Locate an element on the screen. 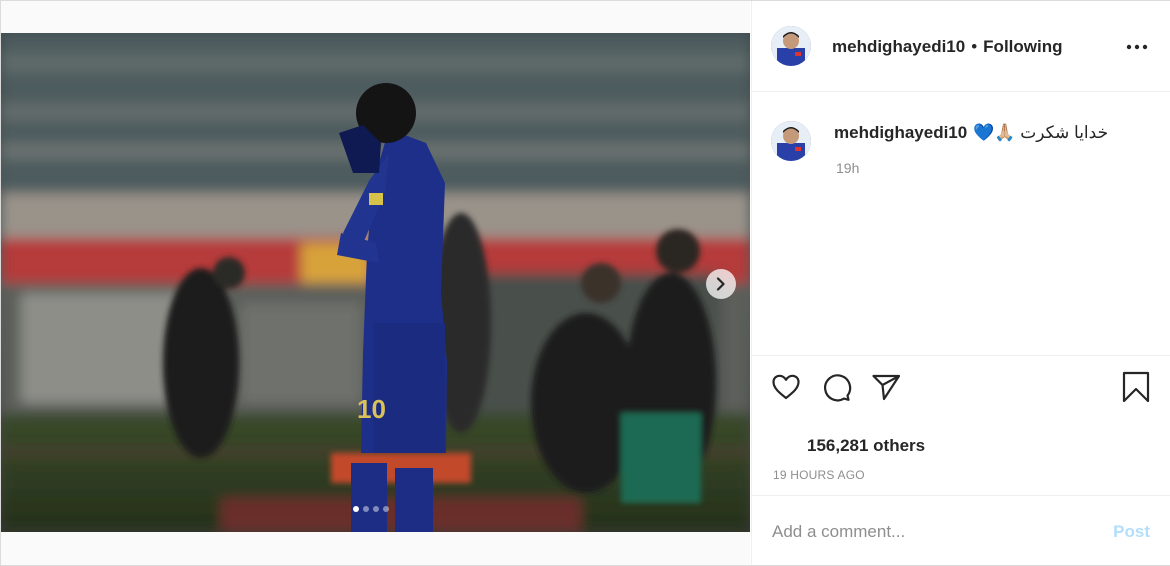  heart-icon is located at coordinates (786, 387).